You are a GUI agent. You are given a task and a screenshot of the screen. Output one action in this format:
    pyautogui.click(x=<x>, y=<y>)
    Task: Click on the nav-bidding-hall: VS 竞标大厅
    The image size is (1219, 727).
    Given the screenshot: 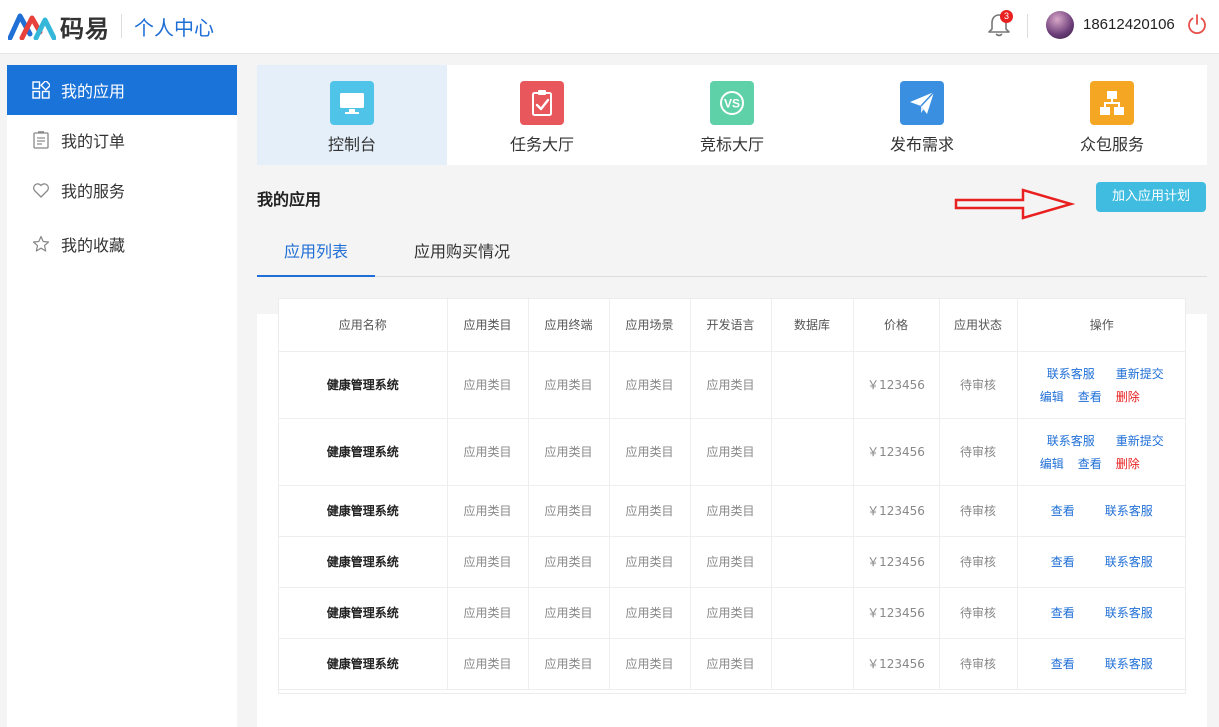 What is the action you would take?
    pyautogui.click(x=732, y=115)
    